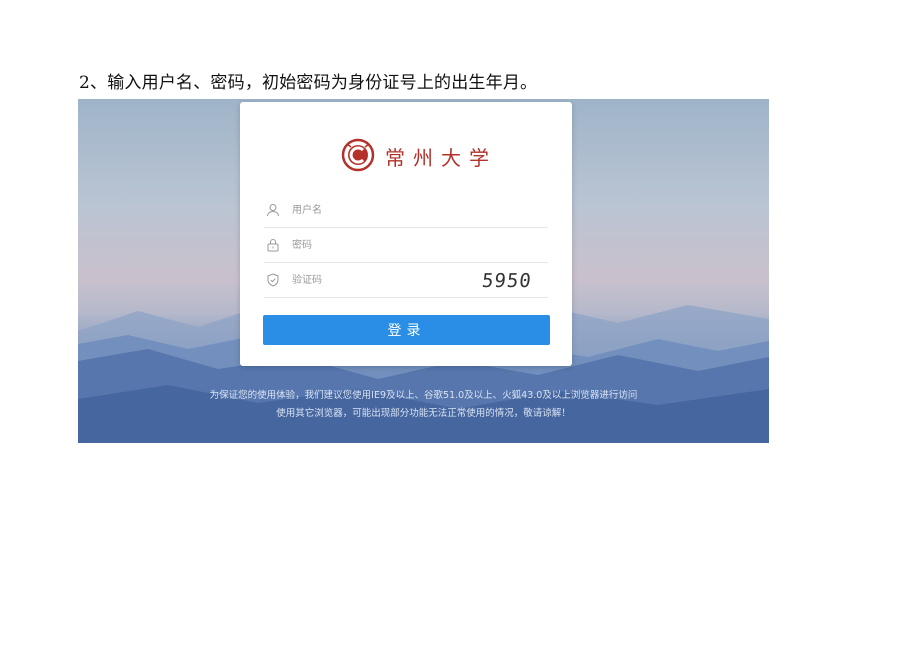 This screenshot has width=920, height=651. I want to click on browser-notice-line2: 使用其它浏览器，可能出现部分功能无法正常使用的情况，敬请谅解！, so click(423, 413).